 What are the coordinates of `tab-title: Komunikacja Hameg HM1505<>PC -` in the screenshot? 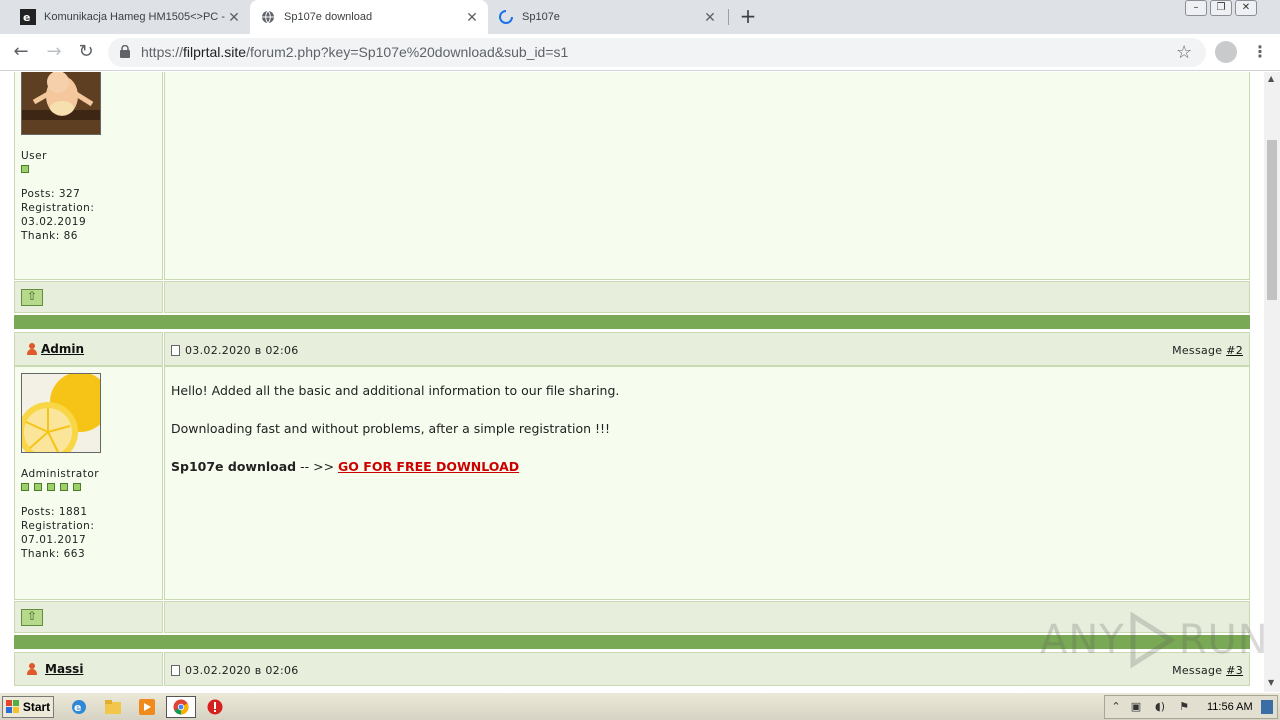 It's located at (134, 17).